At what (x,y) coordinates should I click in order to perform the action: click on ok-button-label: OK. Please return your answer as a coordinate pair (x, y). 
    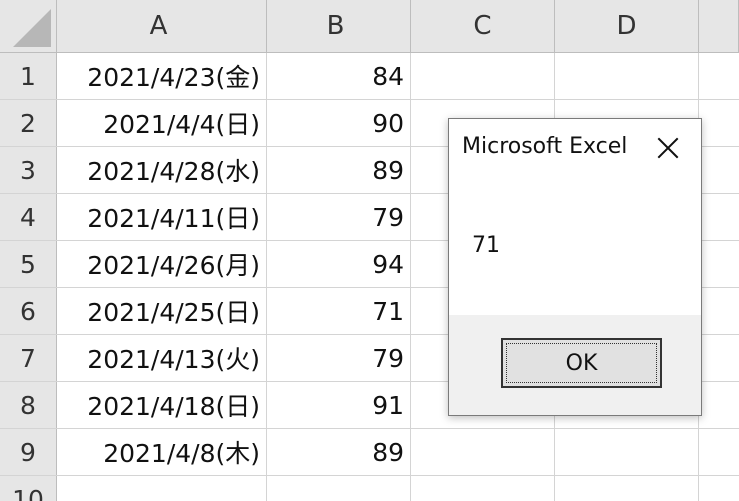
    Looking at the image, I should click on (581, 363).